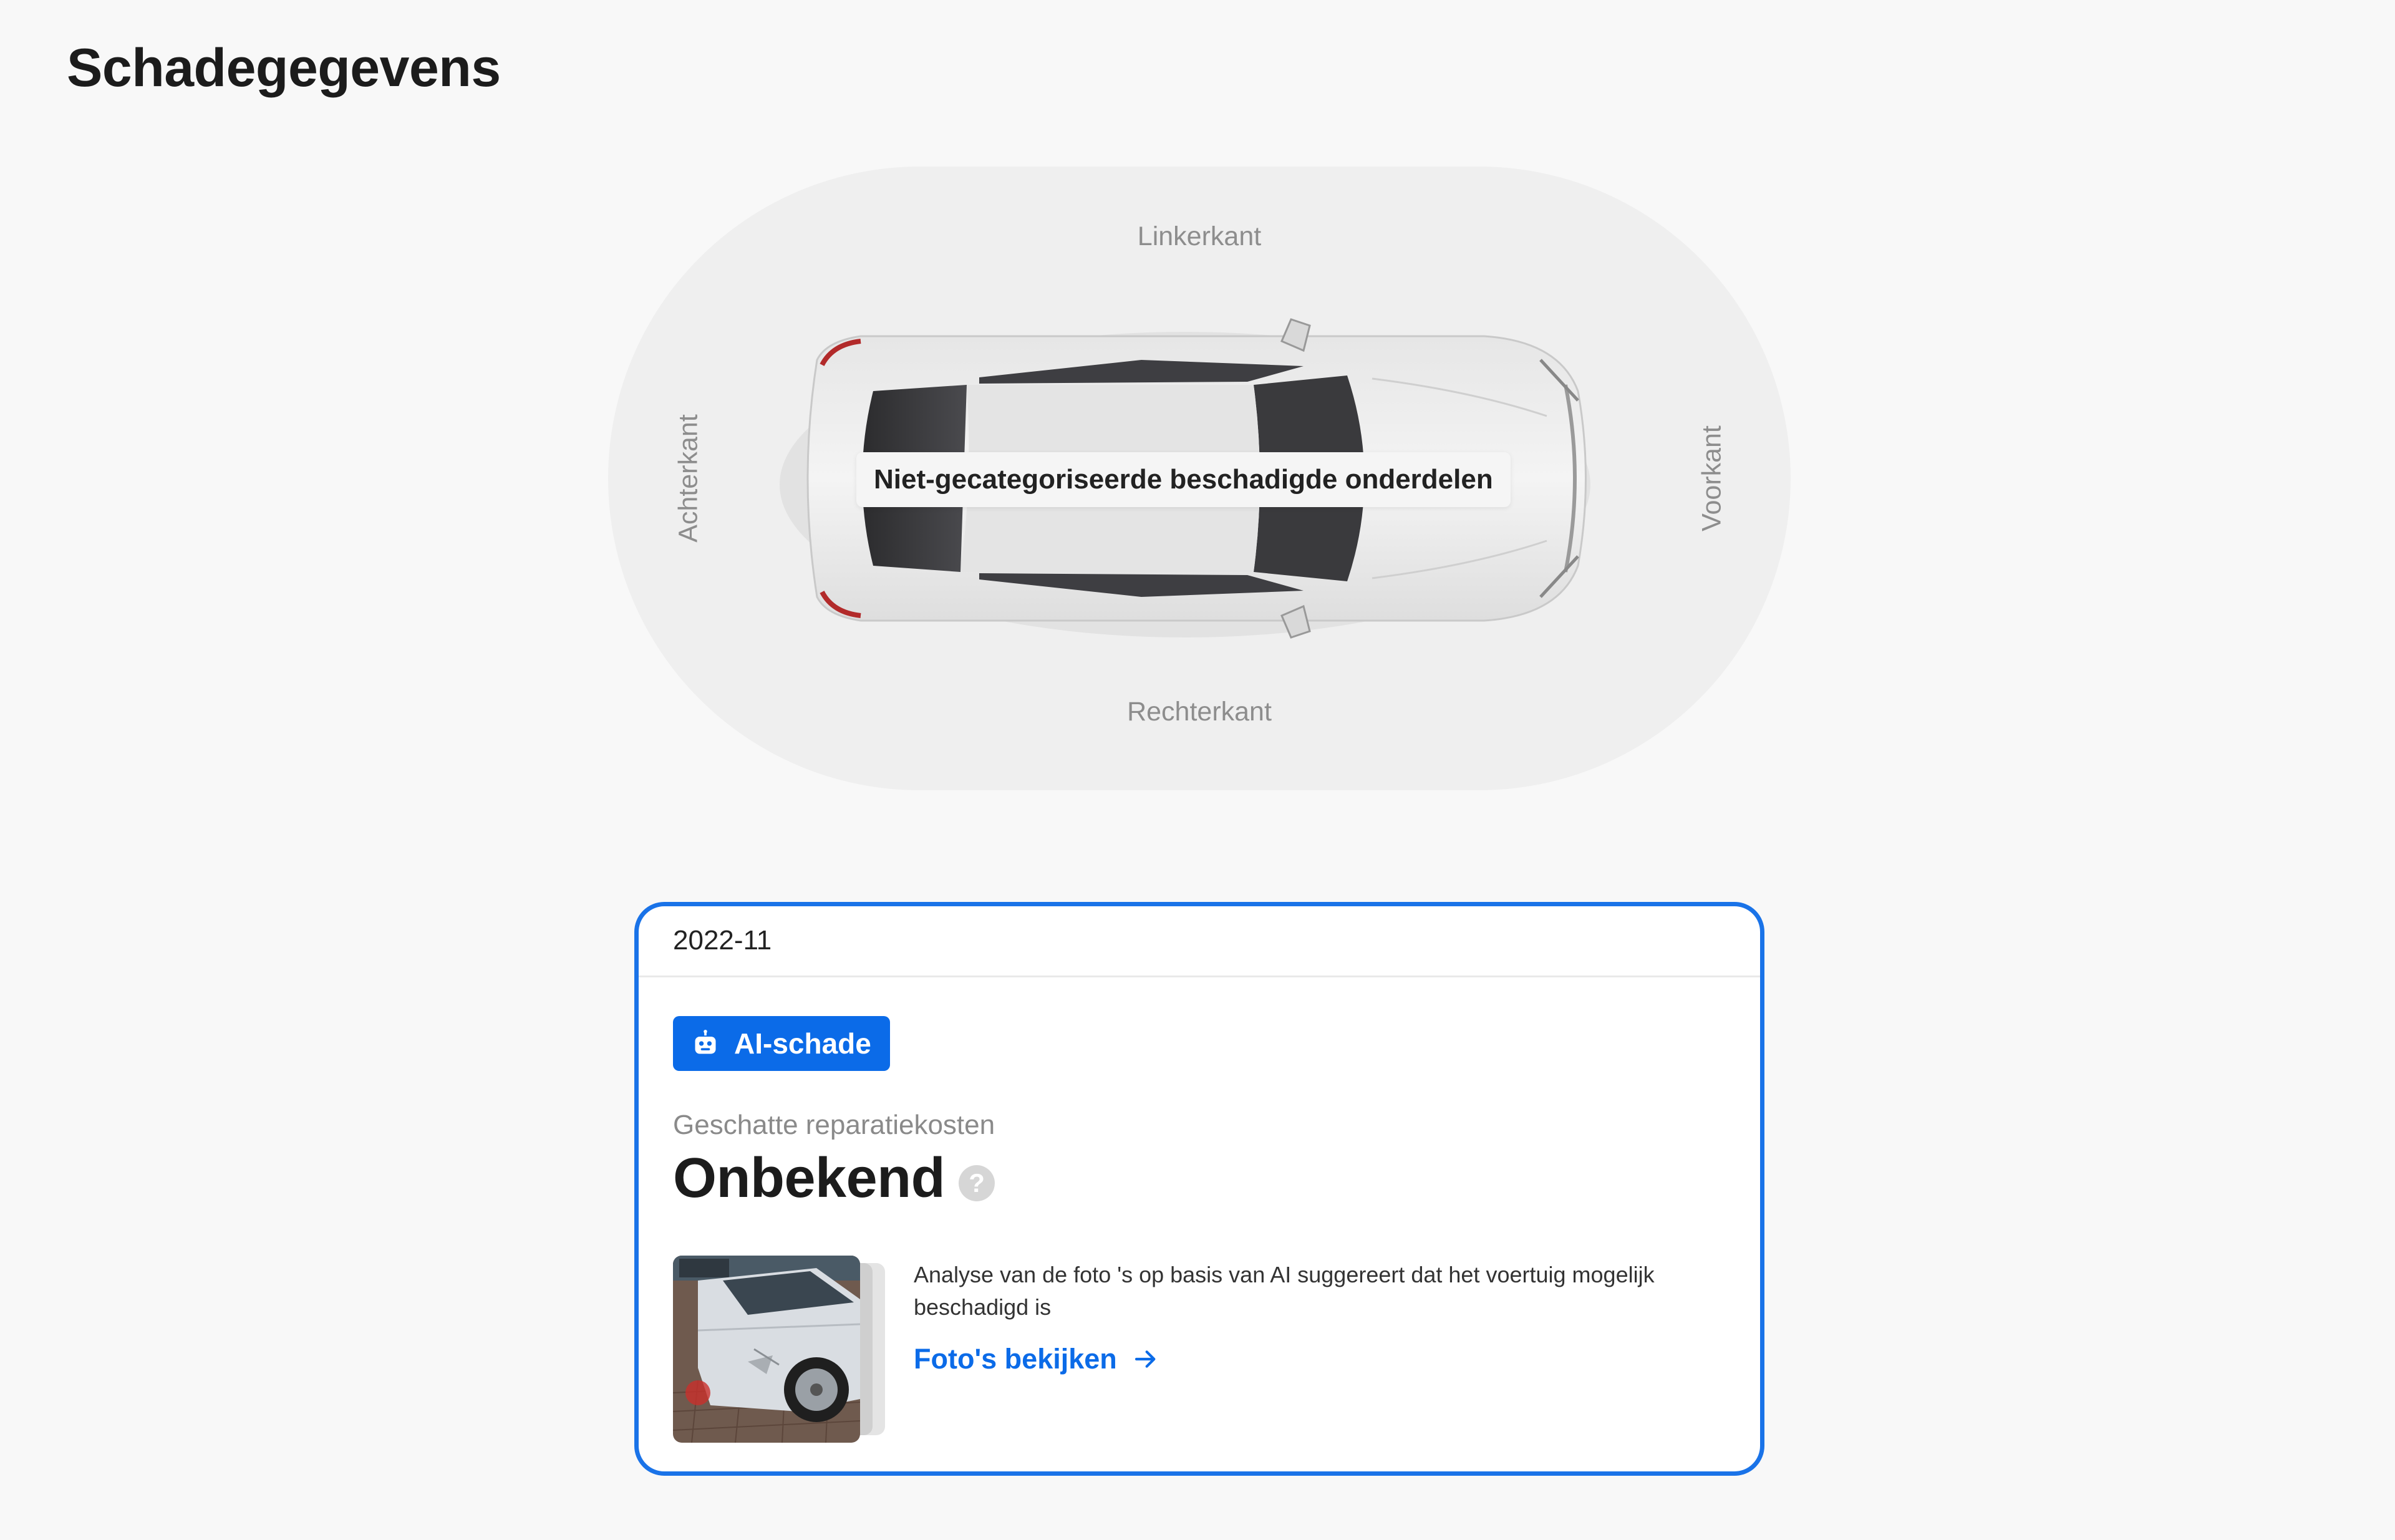 Image resolution: width=2395 pixels, height=1540 pixels. What do you see at coordinates (834, 1125) in the screenshot?
I see `estimated-repair-cost-label: Geschatte reparatiekosten` at bounding box center [834, 1125].